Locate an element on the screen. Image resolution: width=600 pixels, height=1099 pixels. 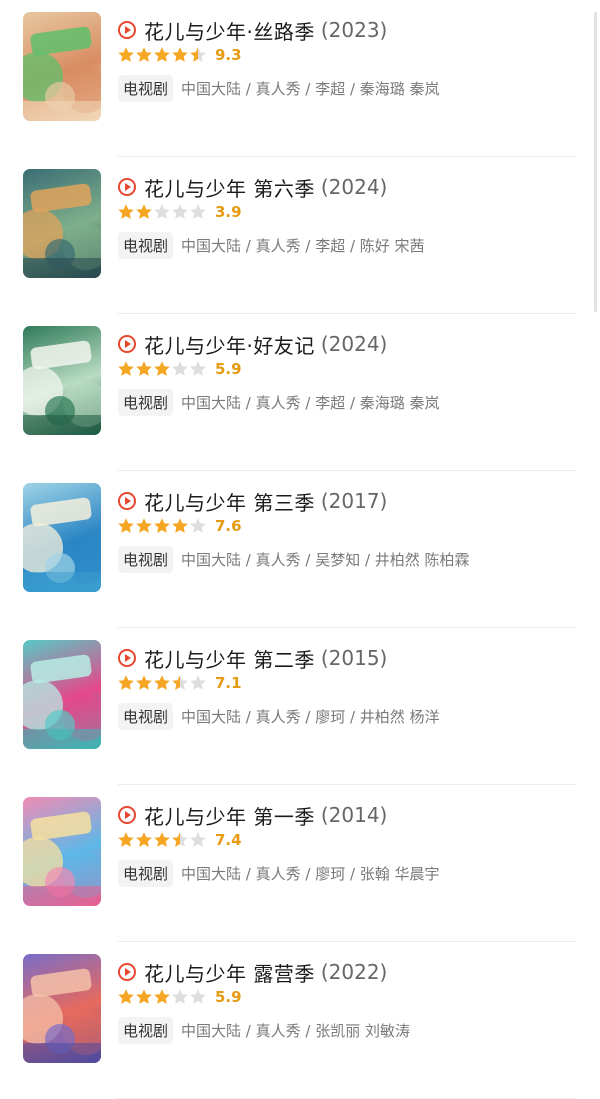
meta-row: 电视剧 中国大陆 / 真人秀 / 吴梦知 / 井柏然 陈柏霖 is located at coordinates (294, 559).